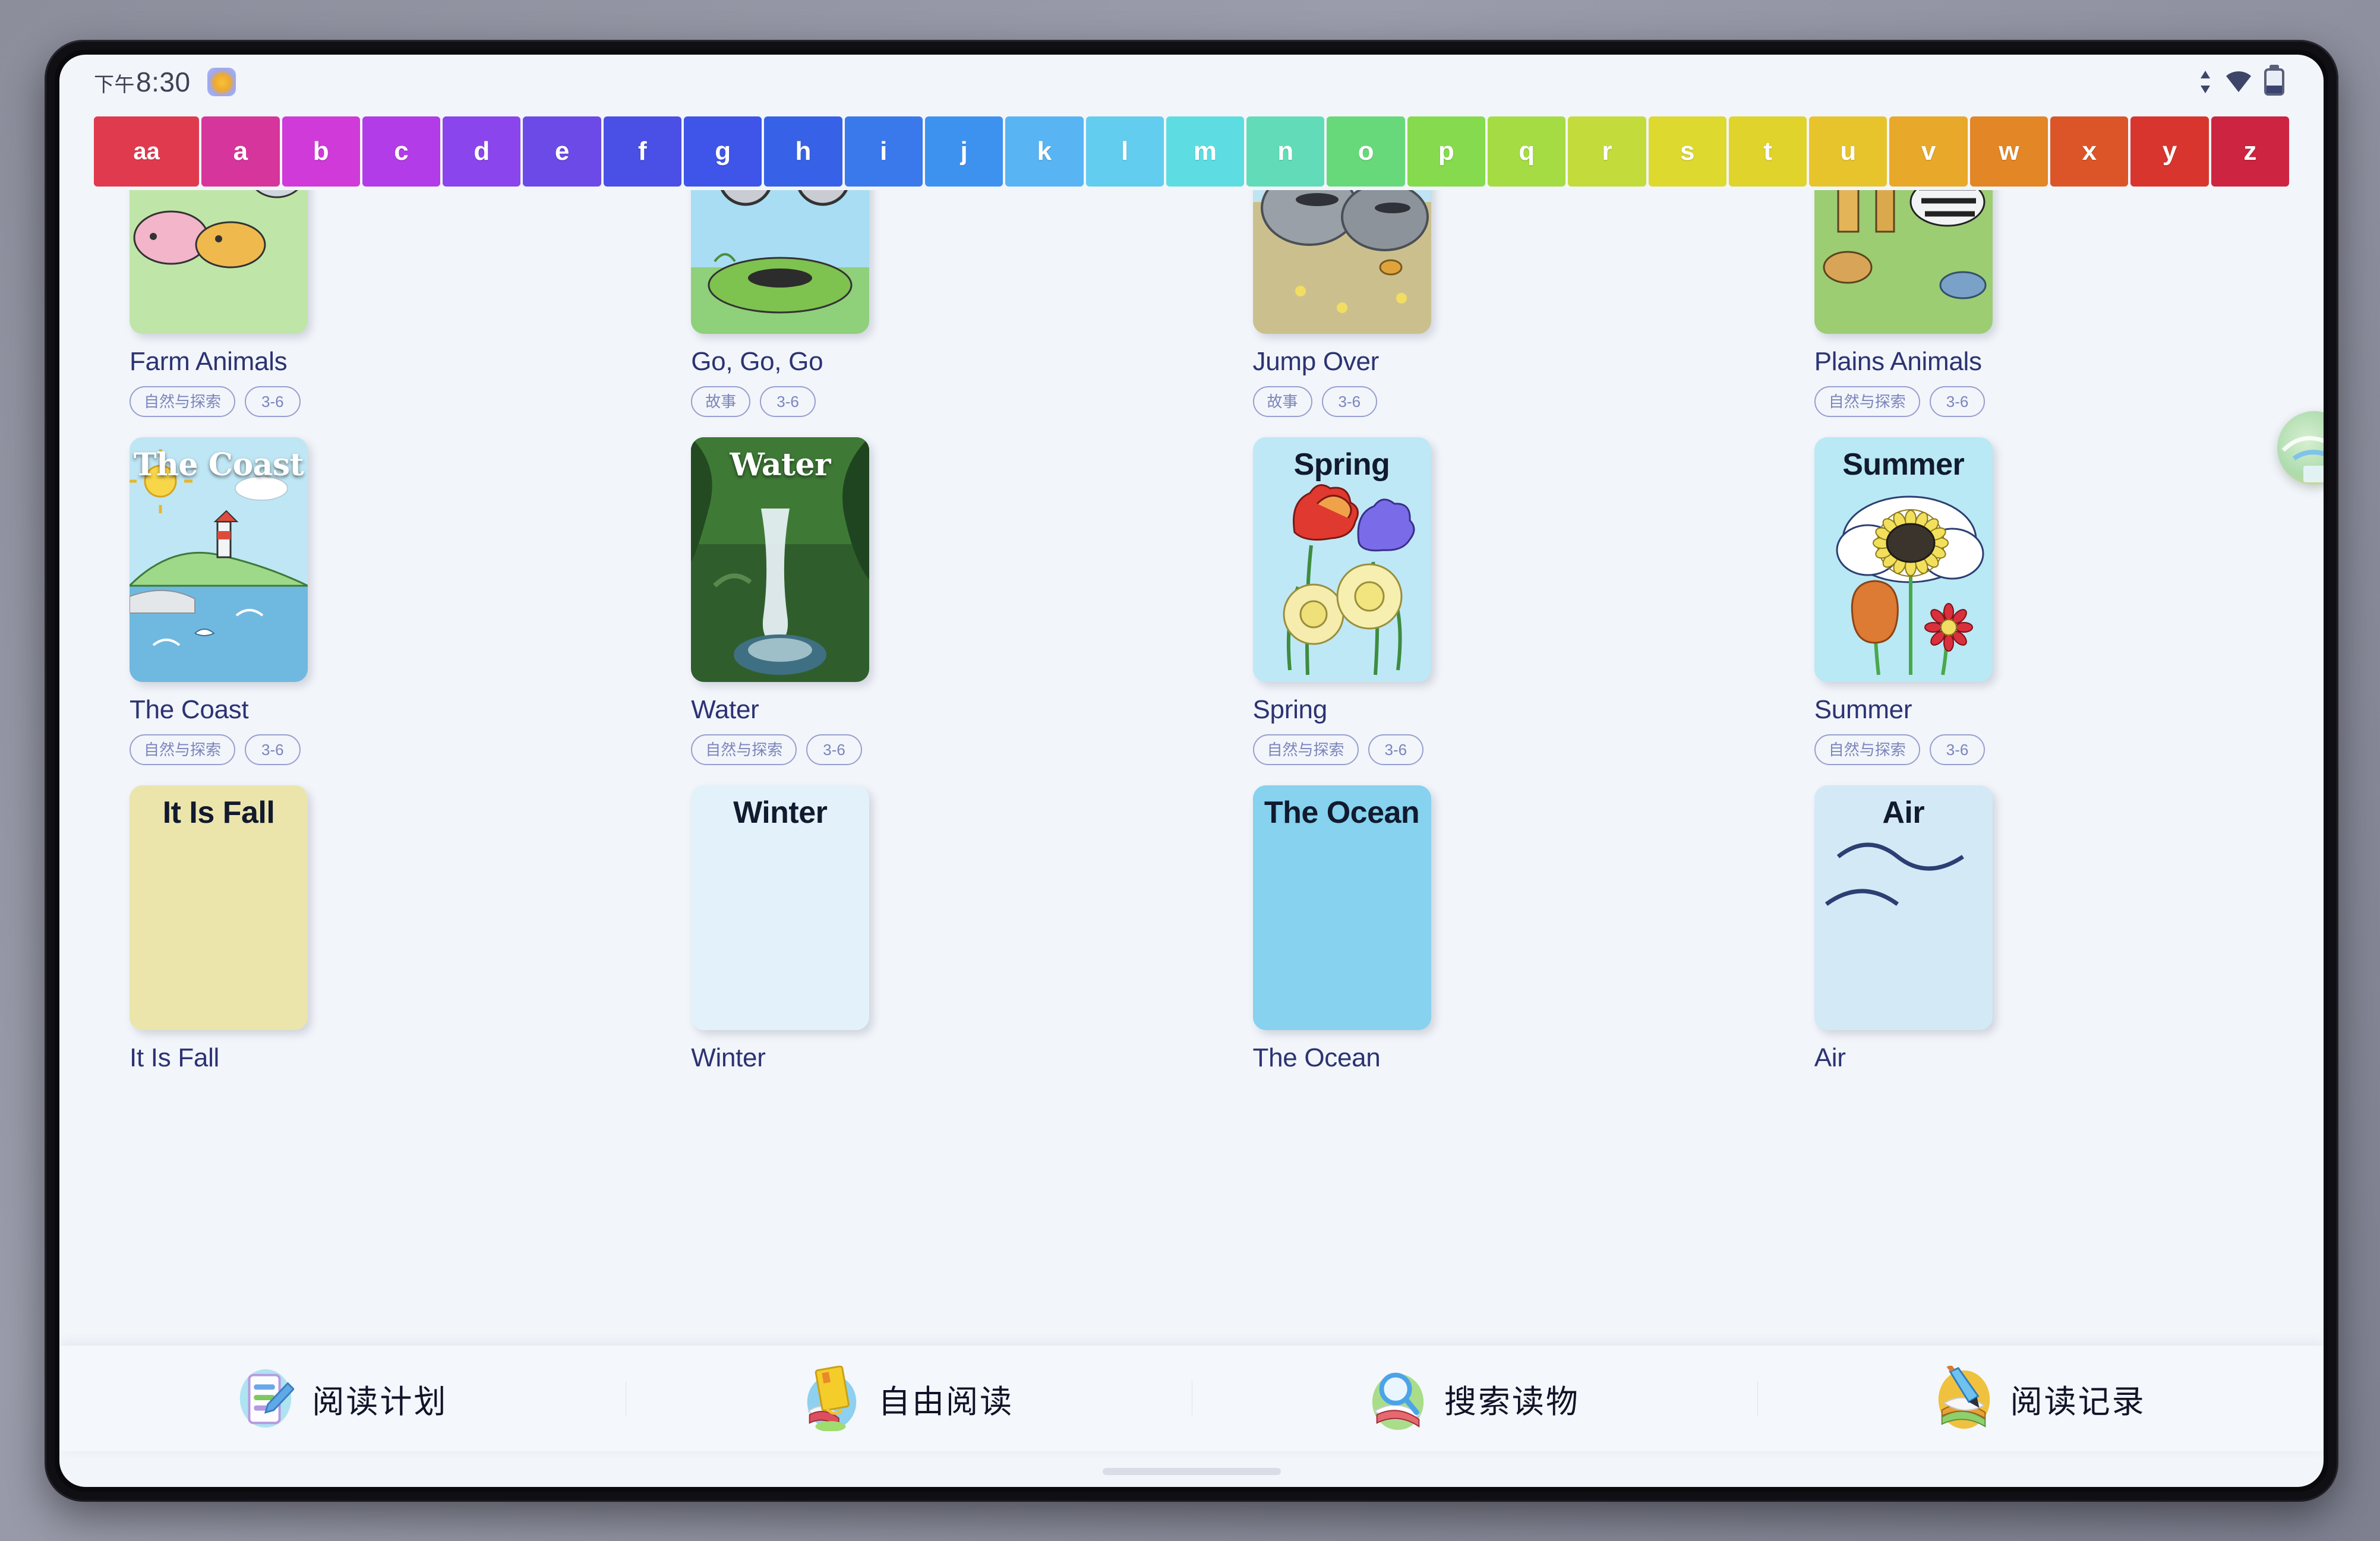 This screenshot has height=1541, width=2380. What do you see at coordinates (780, 908) in the screenshot?
I see `book-cover: Winter` at bounding box center [780, 908].